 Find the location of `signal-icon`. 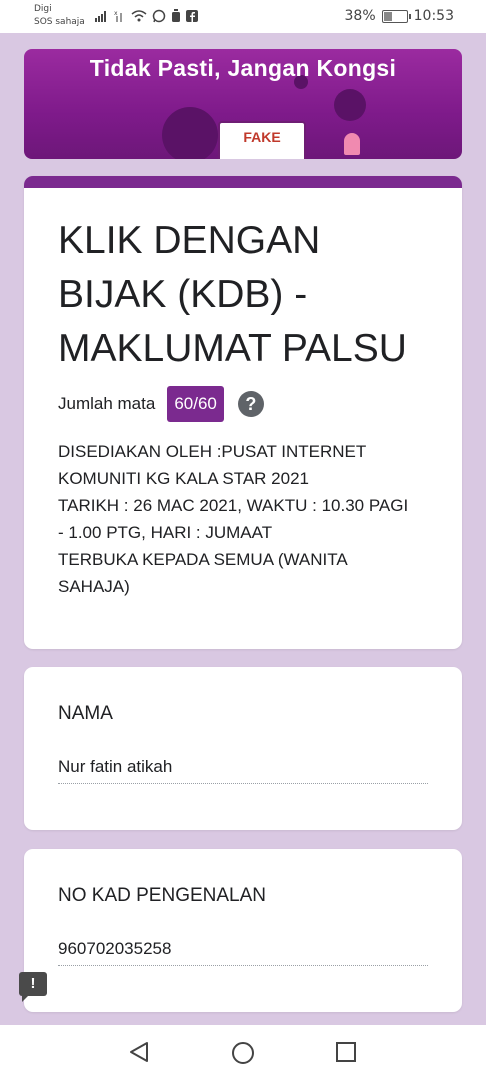

signal-icon is located at coordinates (100, 16).